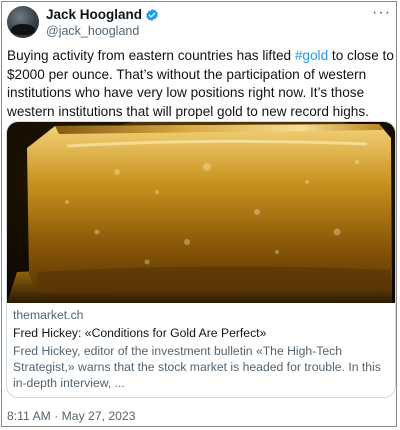  I want to click on hashtag-link: #gold, so click(311, 55).